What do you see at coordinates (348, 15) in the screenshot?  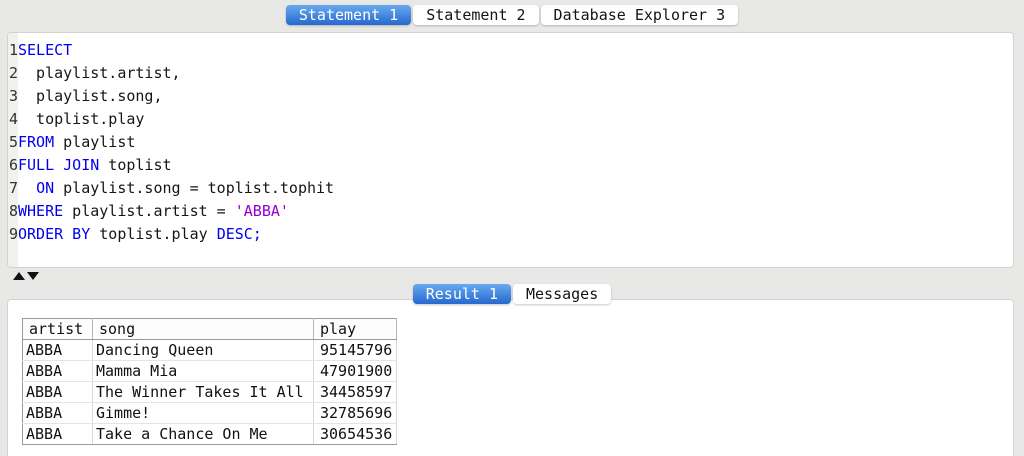 I see `tab-statement-1: Statement 1` at bounding box center [348, 15].